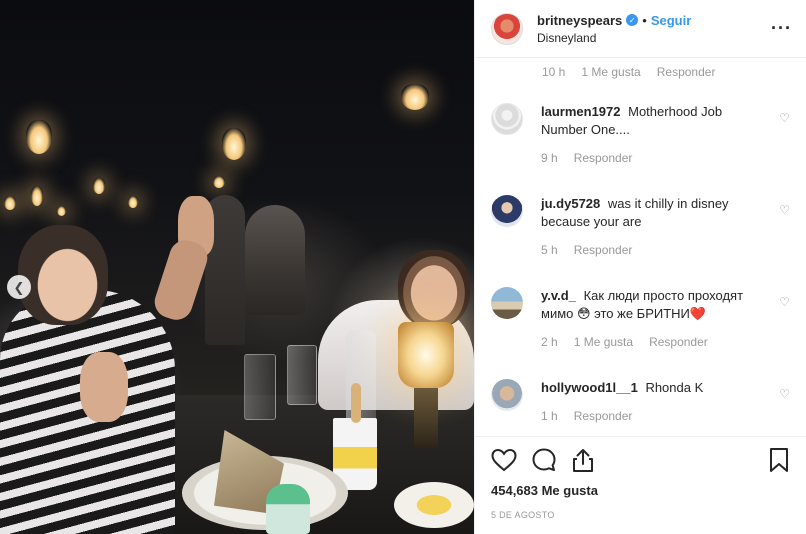 This screenshot has width=806, height=534. What do you see at coordinates (640, 460) in the screenshot?
I see `action-icons-row` at bounding box center [640, 460].